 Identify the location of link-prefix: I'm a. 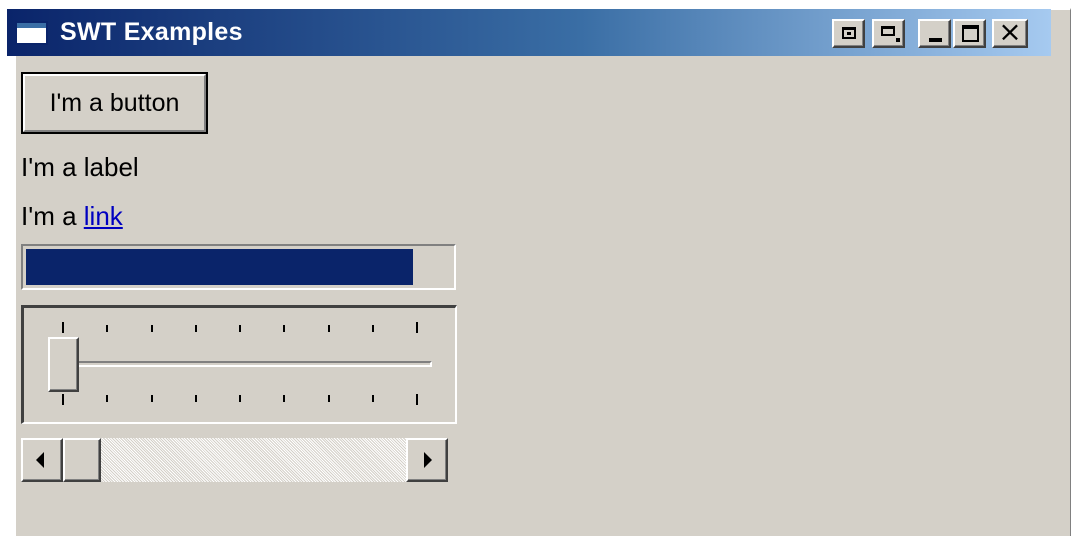
(52, 216).